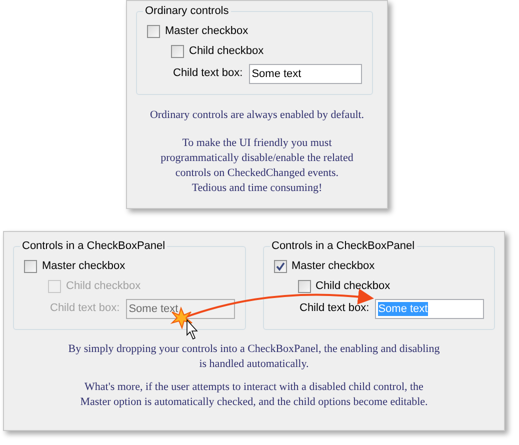  Describe the element at coordinates (254, 395) in the screenshot. I see `description-text: What's more, if the user attempts to interact with a disabled child control, the Master option is automatically checked, and the child options become editable.` at that location.